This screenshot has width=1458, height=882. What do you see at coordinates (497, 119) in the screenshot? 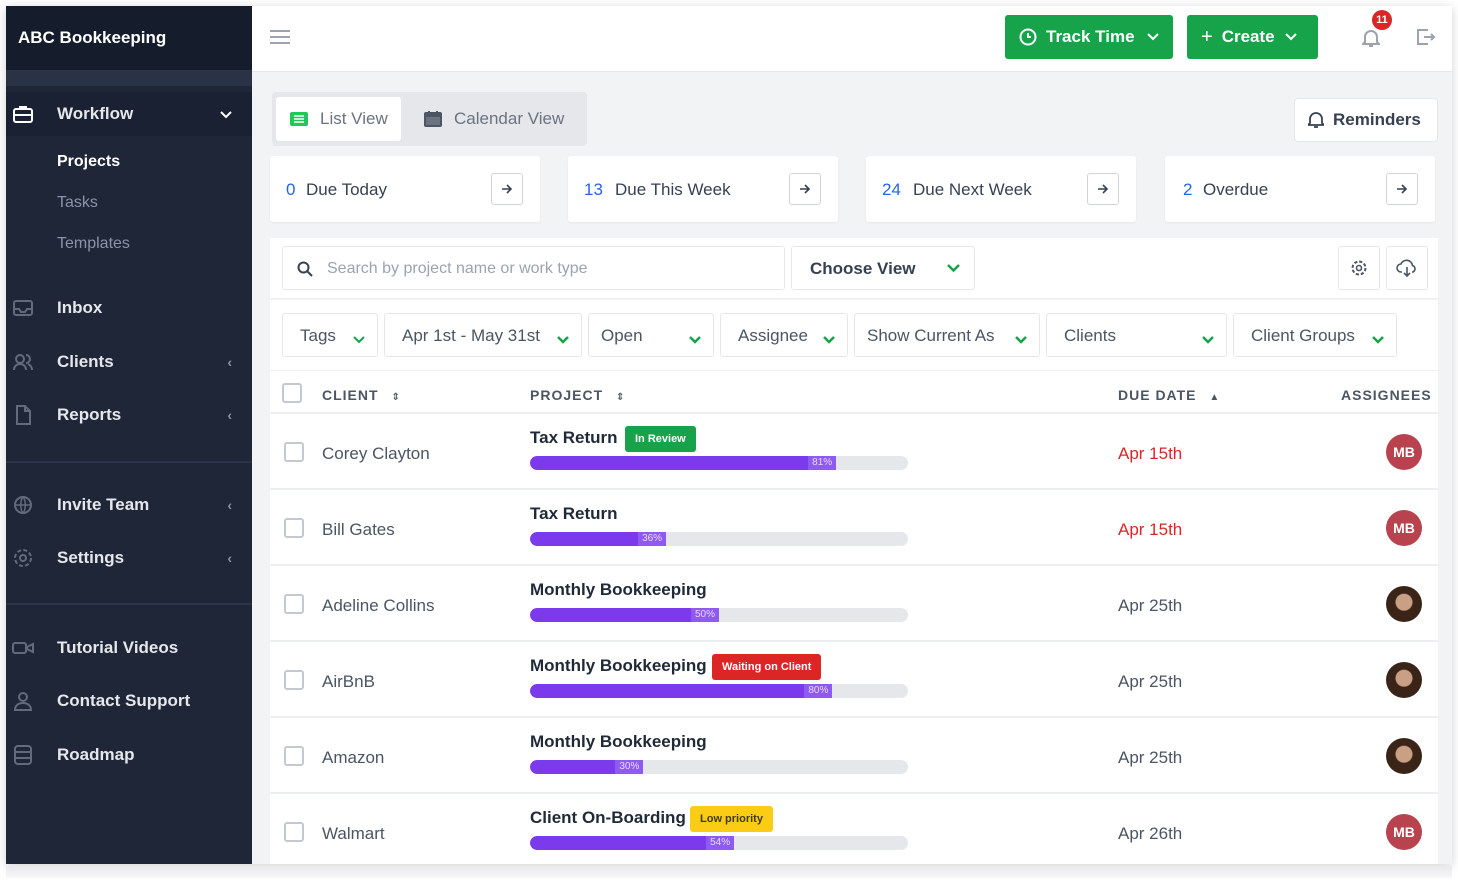
I see `tab-calendar-view: Calendar View` at bounding box center [497, 119].